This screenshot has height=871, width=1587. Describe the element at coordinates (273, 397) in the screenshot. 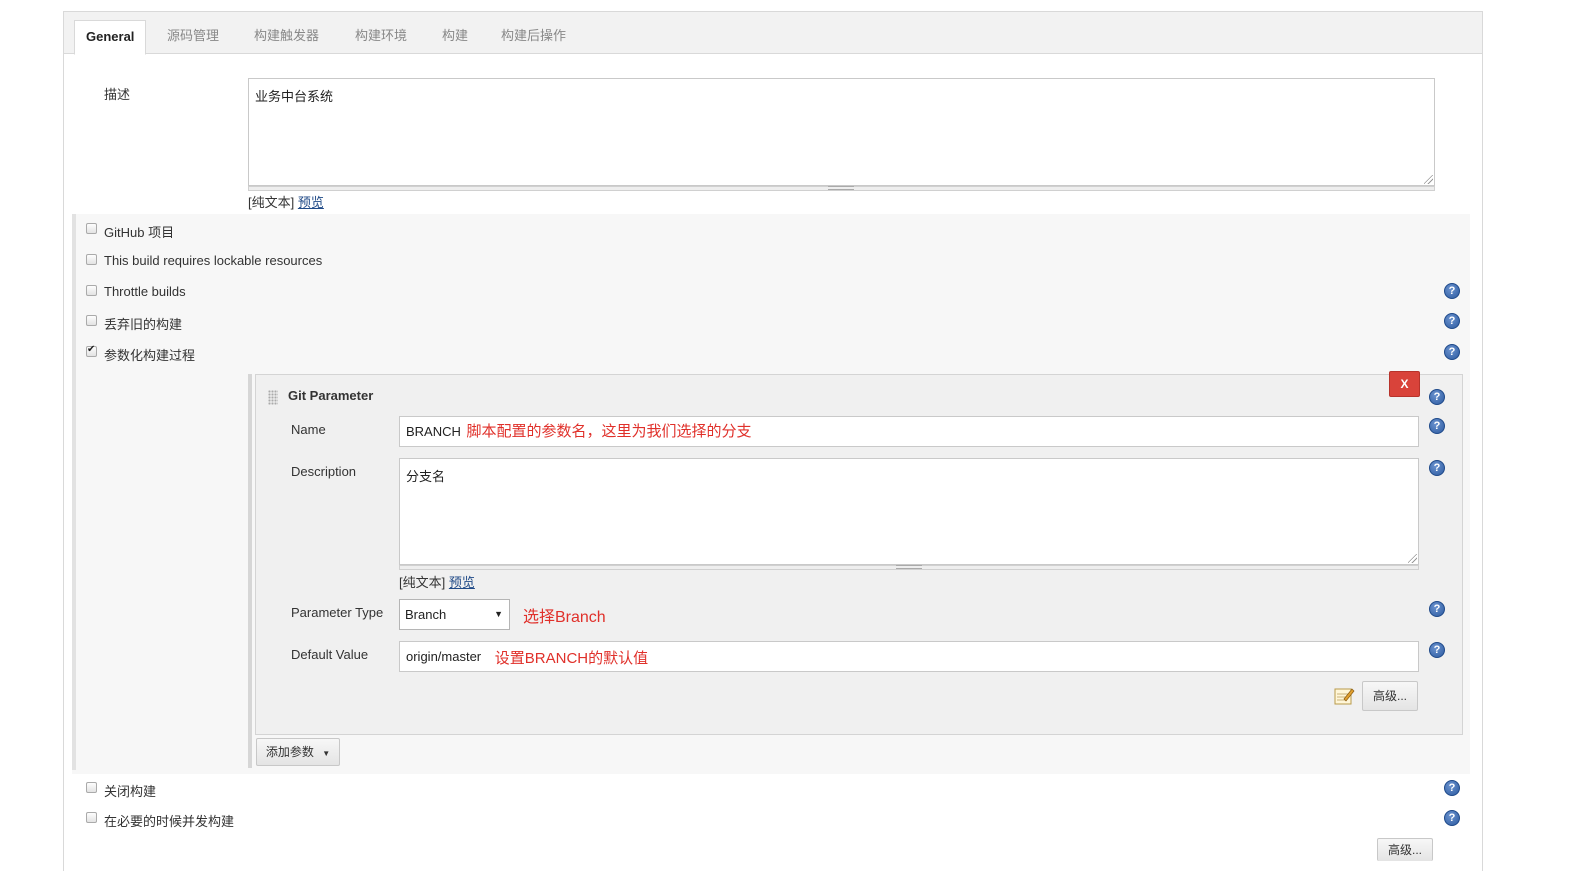

I see `drag-handle-icon` at that location.